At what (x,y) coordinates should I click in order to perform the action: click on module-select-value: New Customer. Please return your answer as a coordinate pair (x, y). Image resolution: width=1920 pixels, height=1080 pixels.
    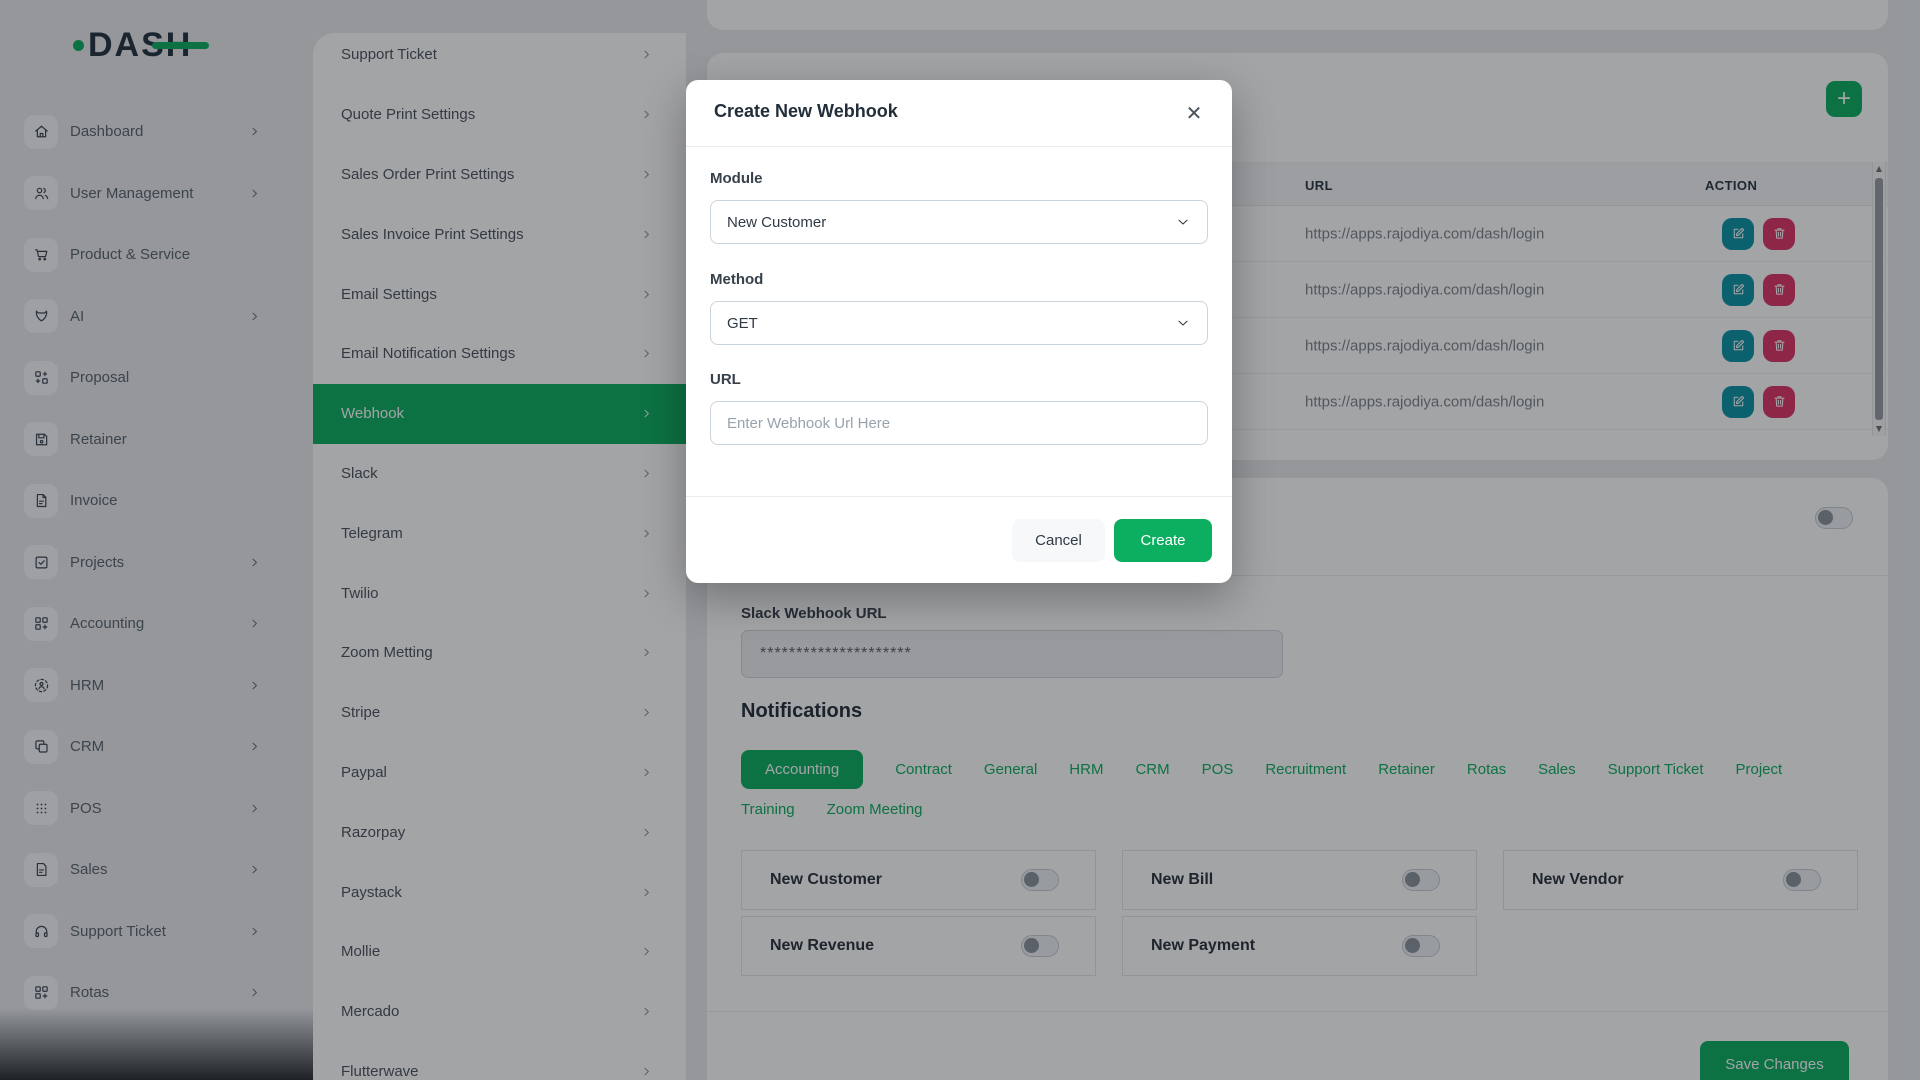
    Looking at the image, I should click on (777, 222).